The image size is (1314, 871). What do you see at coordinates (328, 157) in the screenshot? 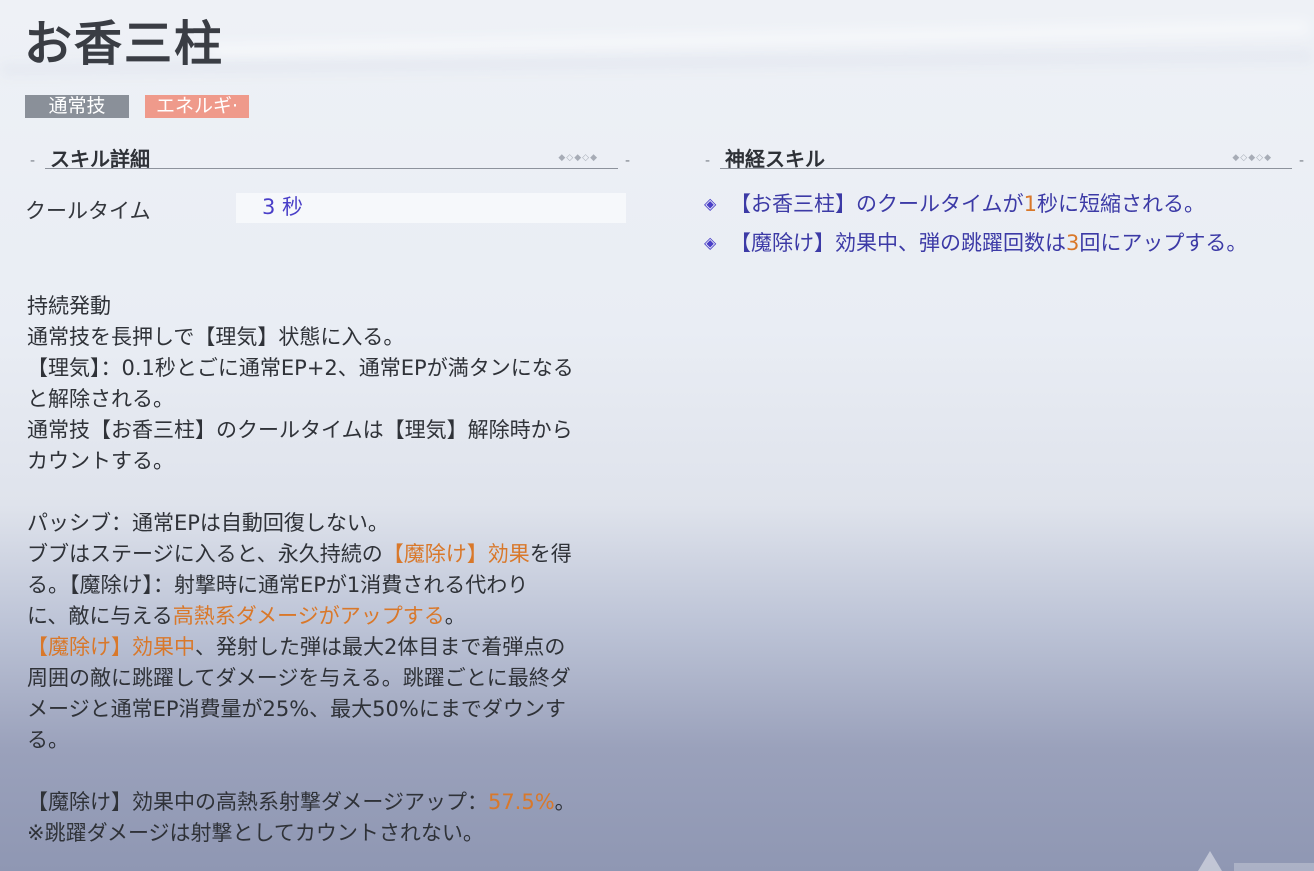
I see `skill-details-header: - スキル詳細 ◆◇◆◇◆ -` at bounding box center [328, 157].